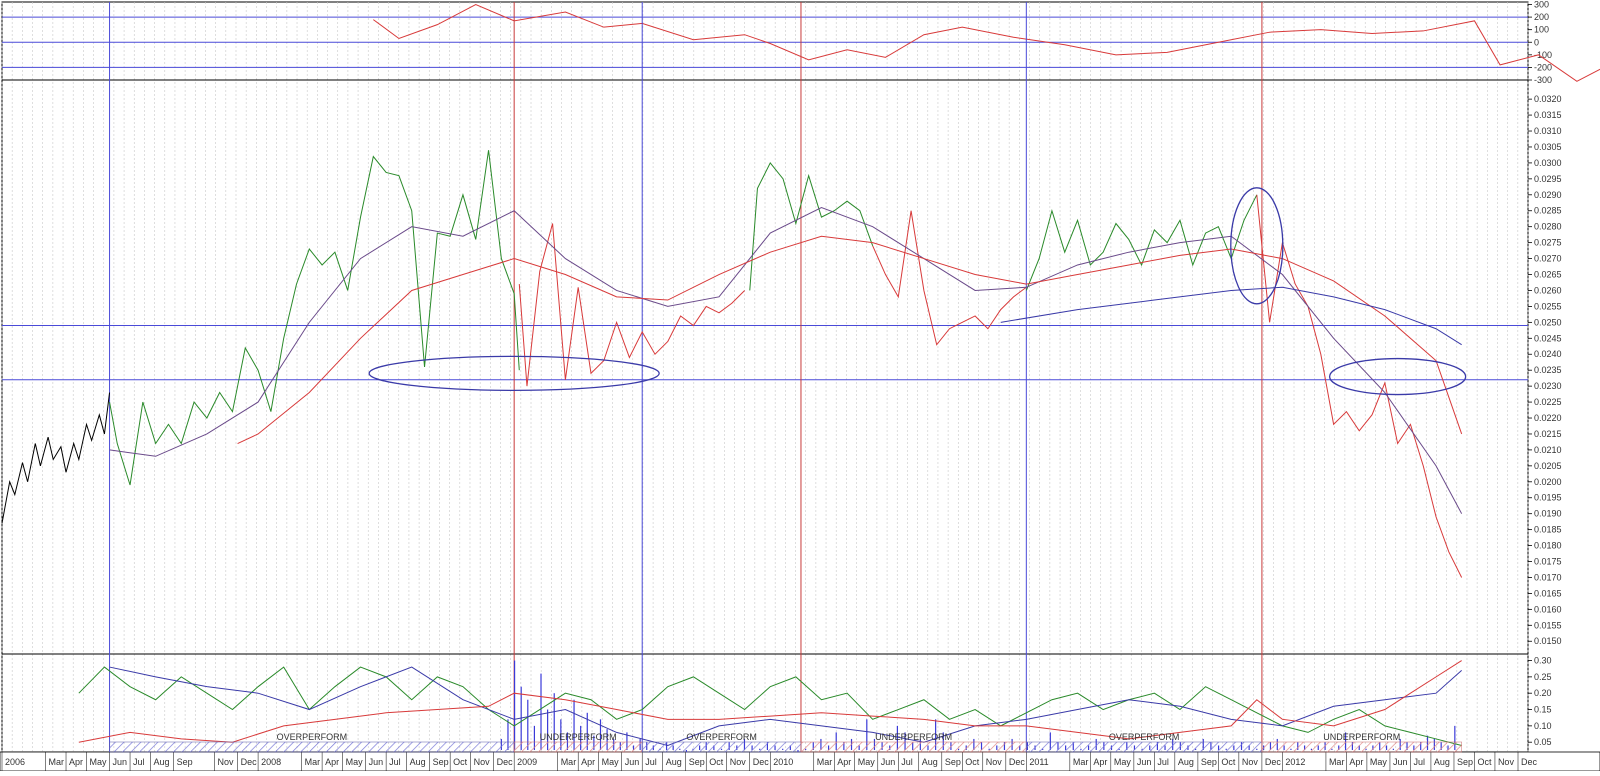 The width and height of the screenshot is (1600, 776). What do you see at coordinates (1548, 482) in the screenshot?
I see `y-tick-label: 0.0200` at bounding box center [1548, 482].